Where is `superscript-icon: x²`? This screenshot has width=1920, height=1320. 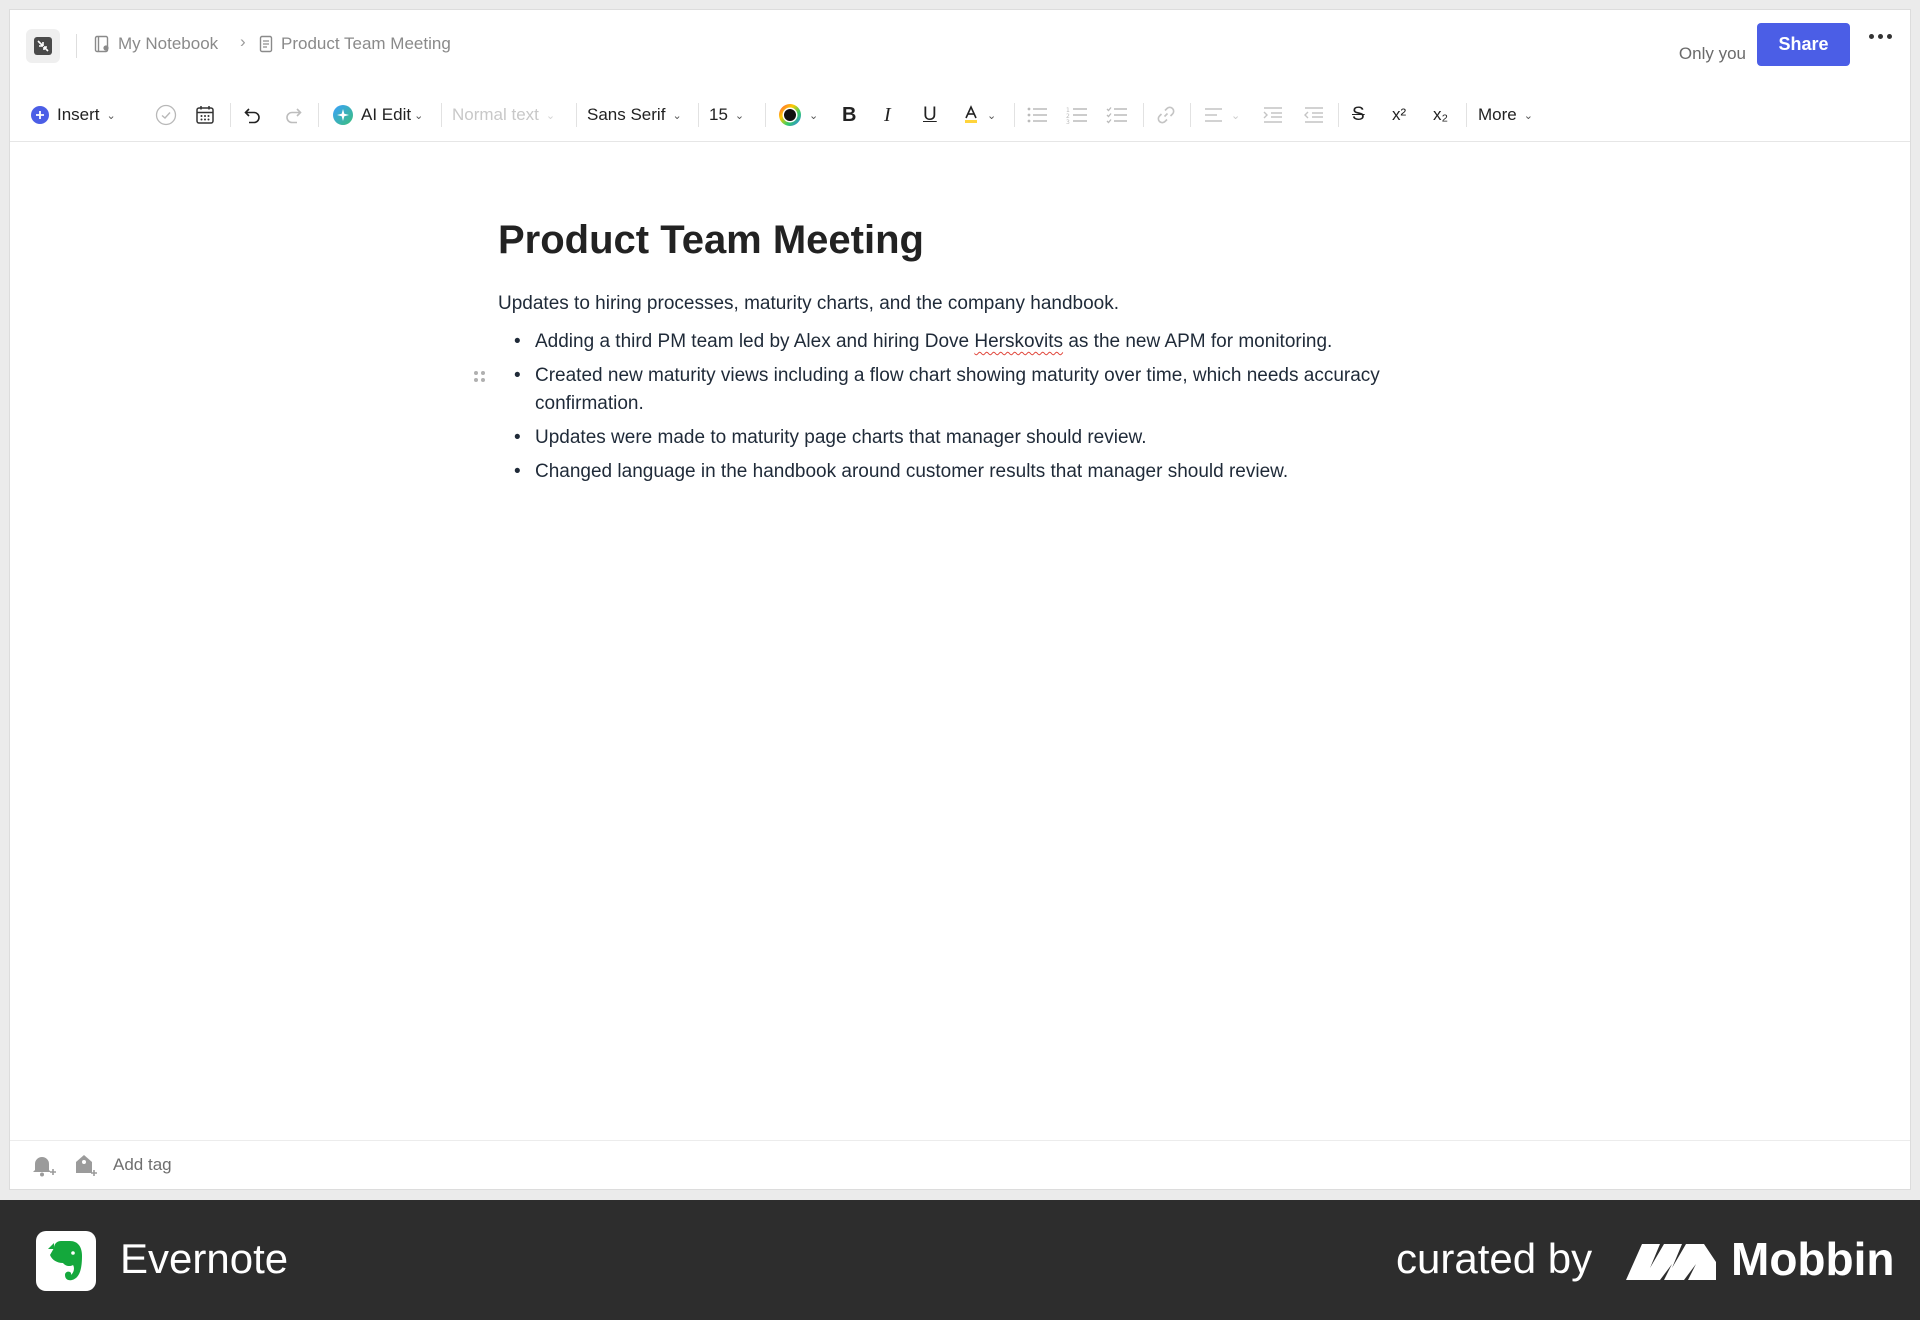 superscript-icon: x² is located at coordinates (1399, 114).